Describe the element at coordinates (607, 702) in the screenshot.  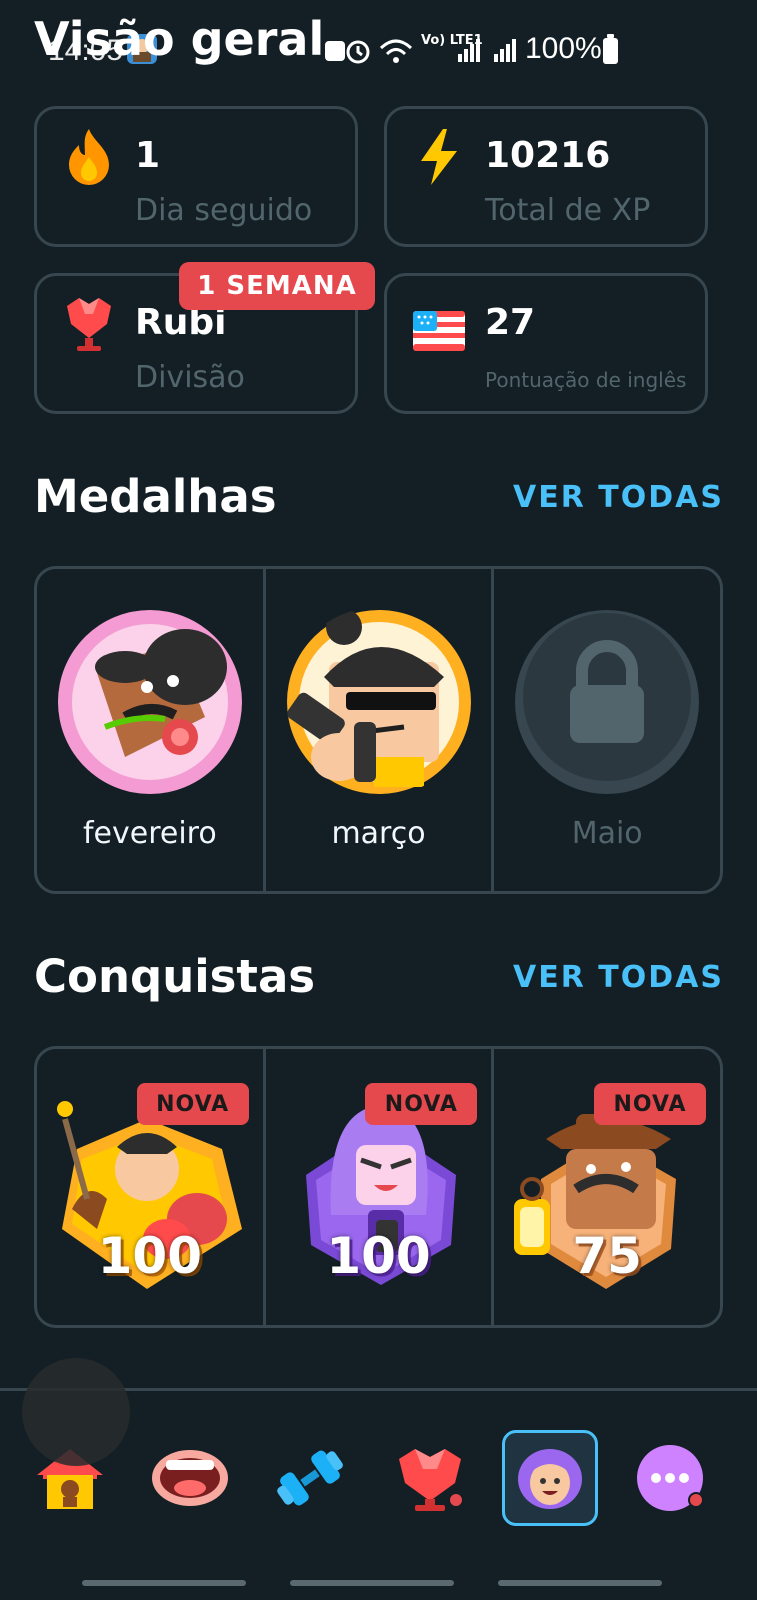
I see `locked-medal-icon` at that location.